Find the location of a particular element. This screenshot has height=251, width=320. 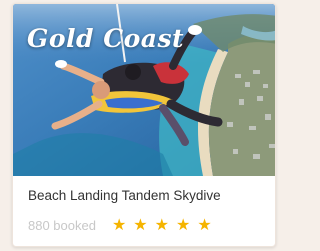

booked-count: 880 booked is located at coordinates (62, 225).